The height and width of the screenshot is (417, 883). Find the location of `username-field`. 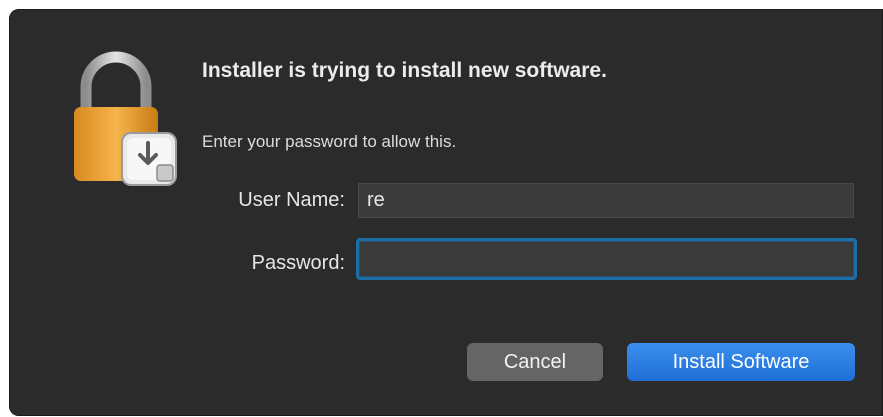

username-field is located at coordinates (606, 200).